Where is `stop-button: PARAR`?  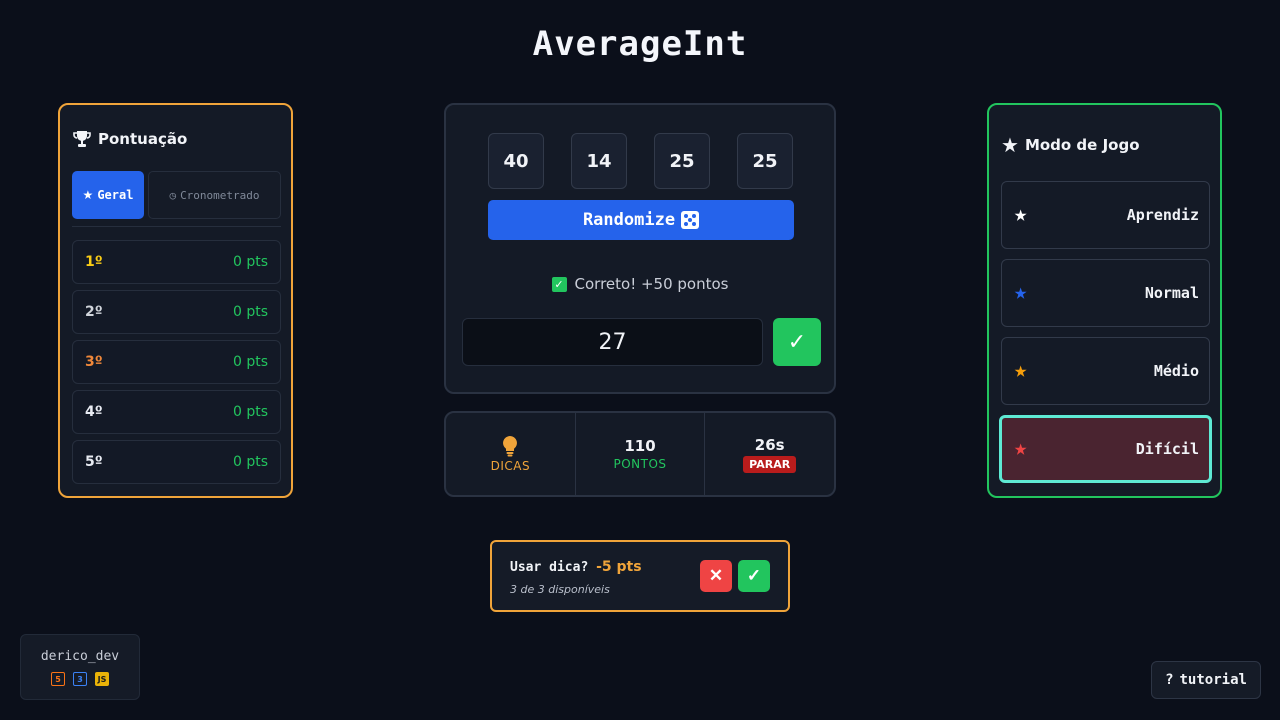
stop-button: PARAR is located at coordinates (770, 464).